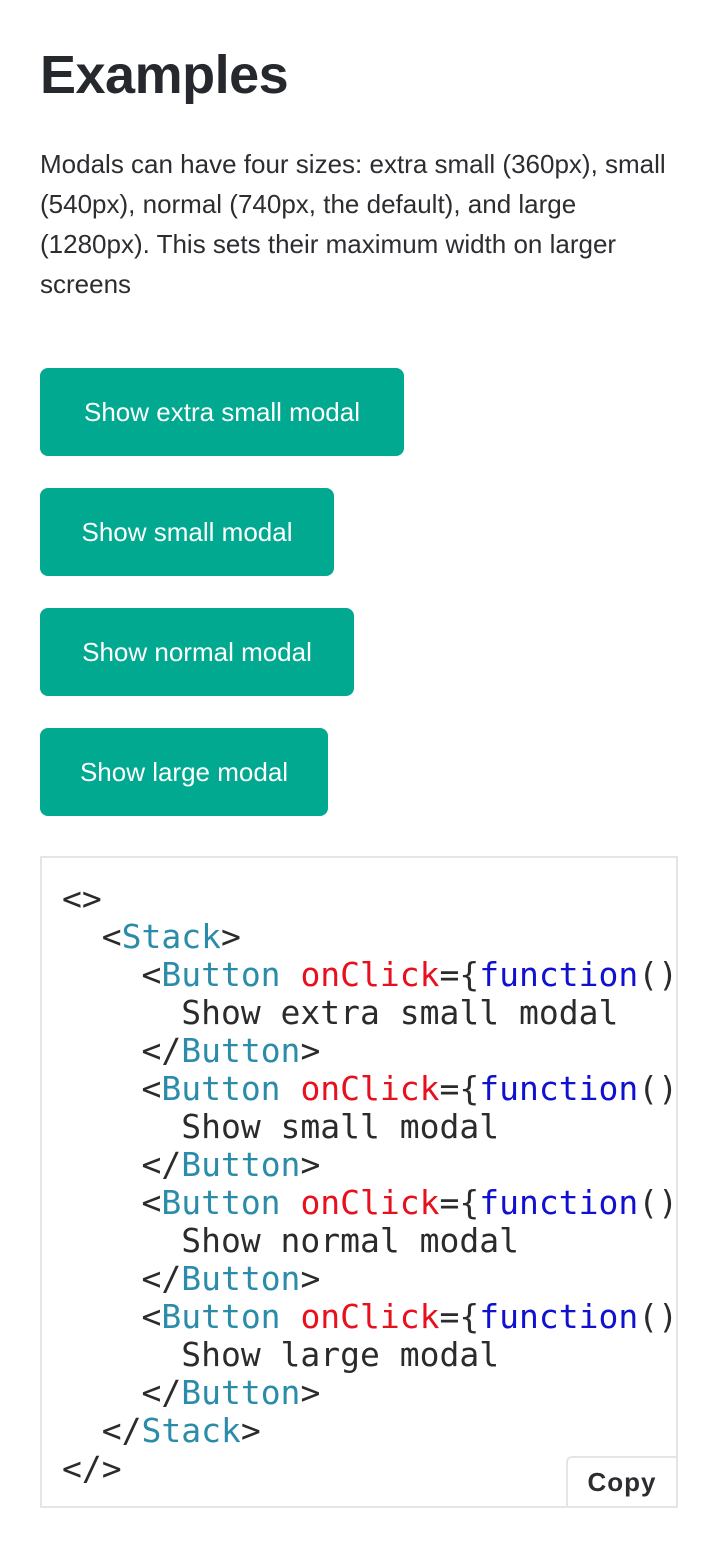 The image size is (718, 1548). I want to click on copy-code-button: Copy, so click(621, 1481).